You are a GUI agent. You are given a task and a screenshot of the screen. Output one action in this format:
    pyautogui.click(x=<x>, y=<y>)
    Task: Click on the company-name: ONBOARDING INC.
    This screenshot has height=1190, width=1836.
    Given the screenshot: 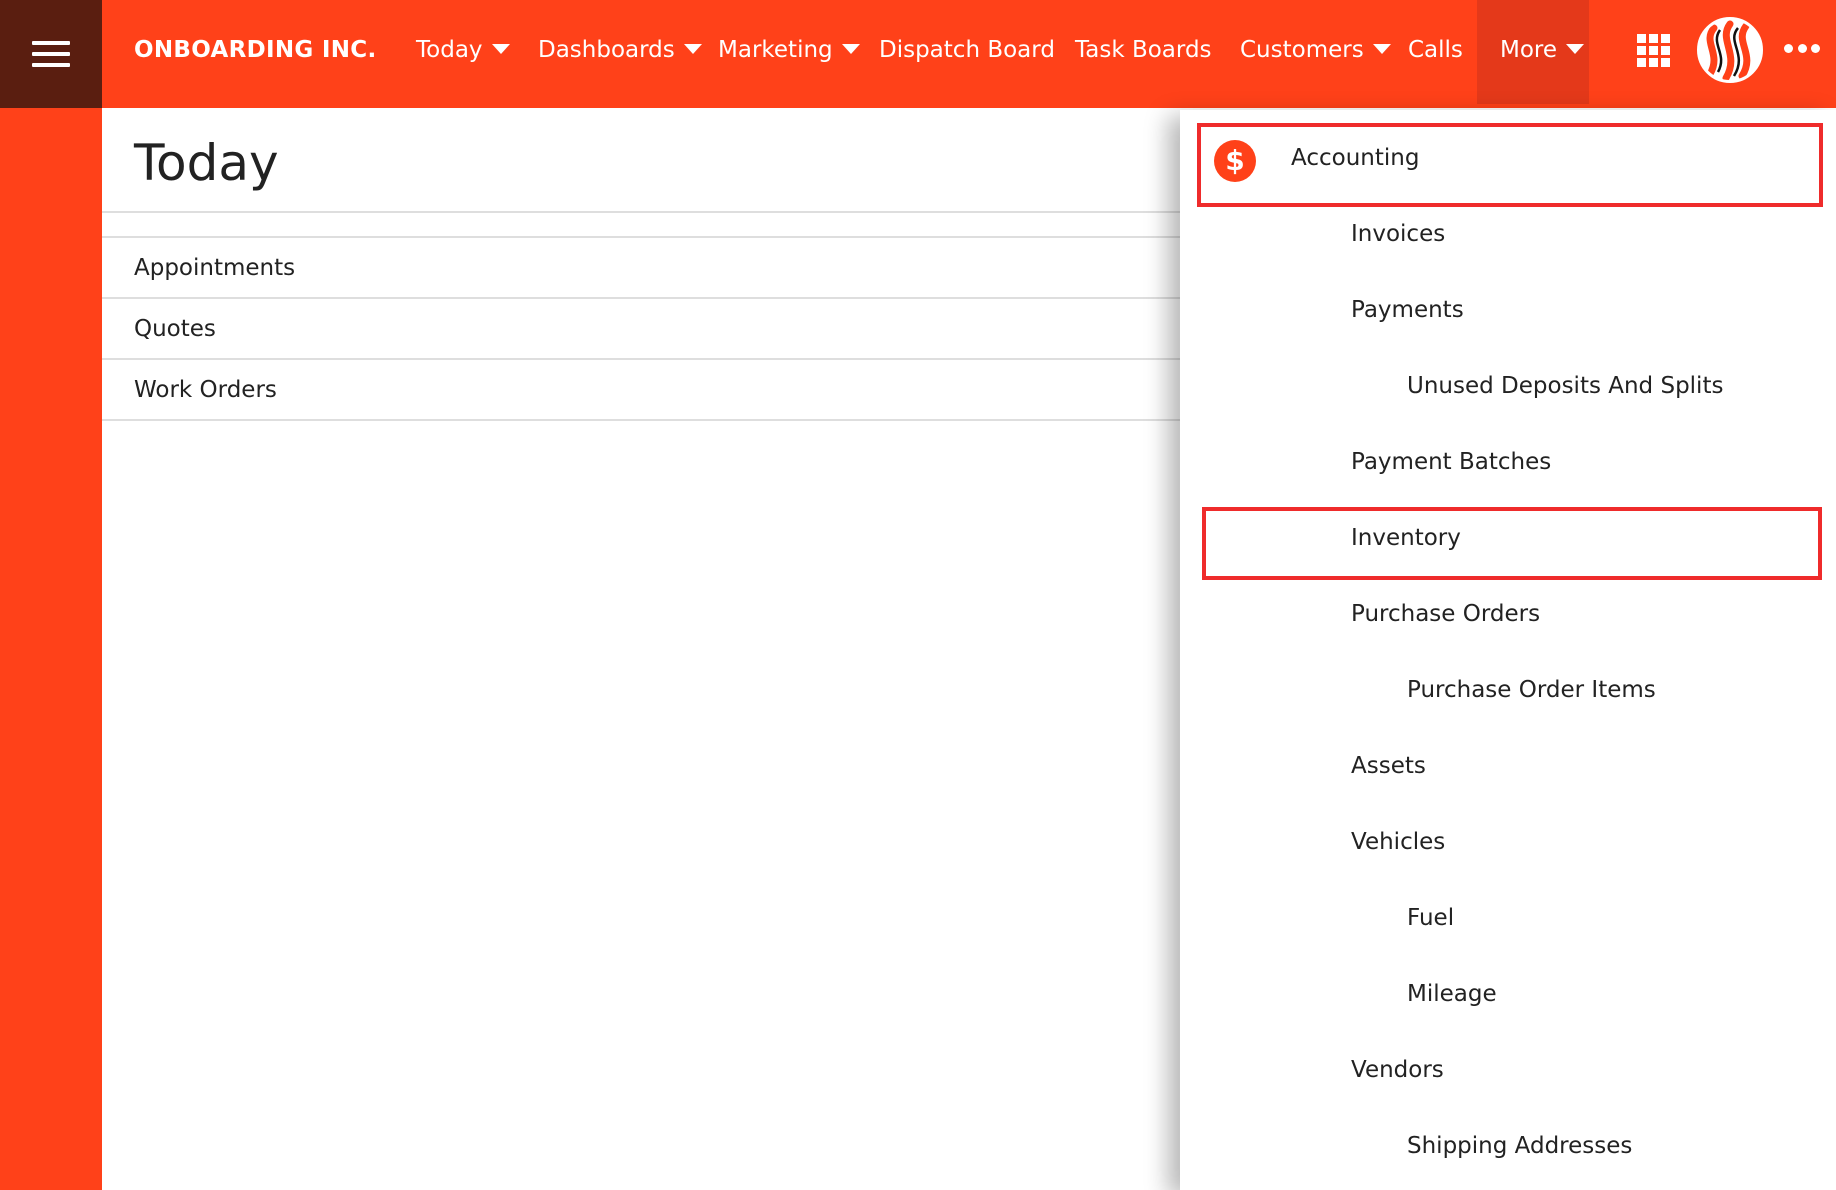 What is the action you would take?
    pyautogui.click(x=255, y=50)
    